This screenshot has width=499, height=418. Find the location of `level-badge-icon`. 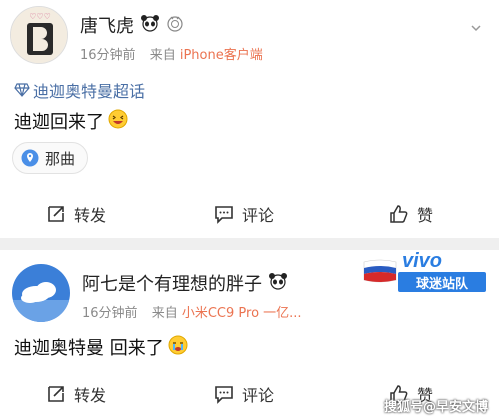

level-badge-icon is located at coordinates (175, 25).